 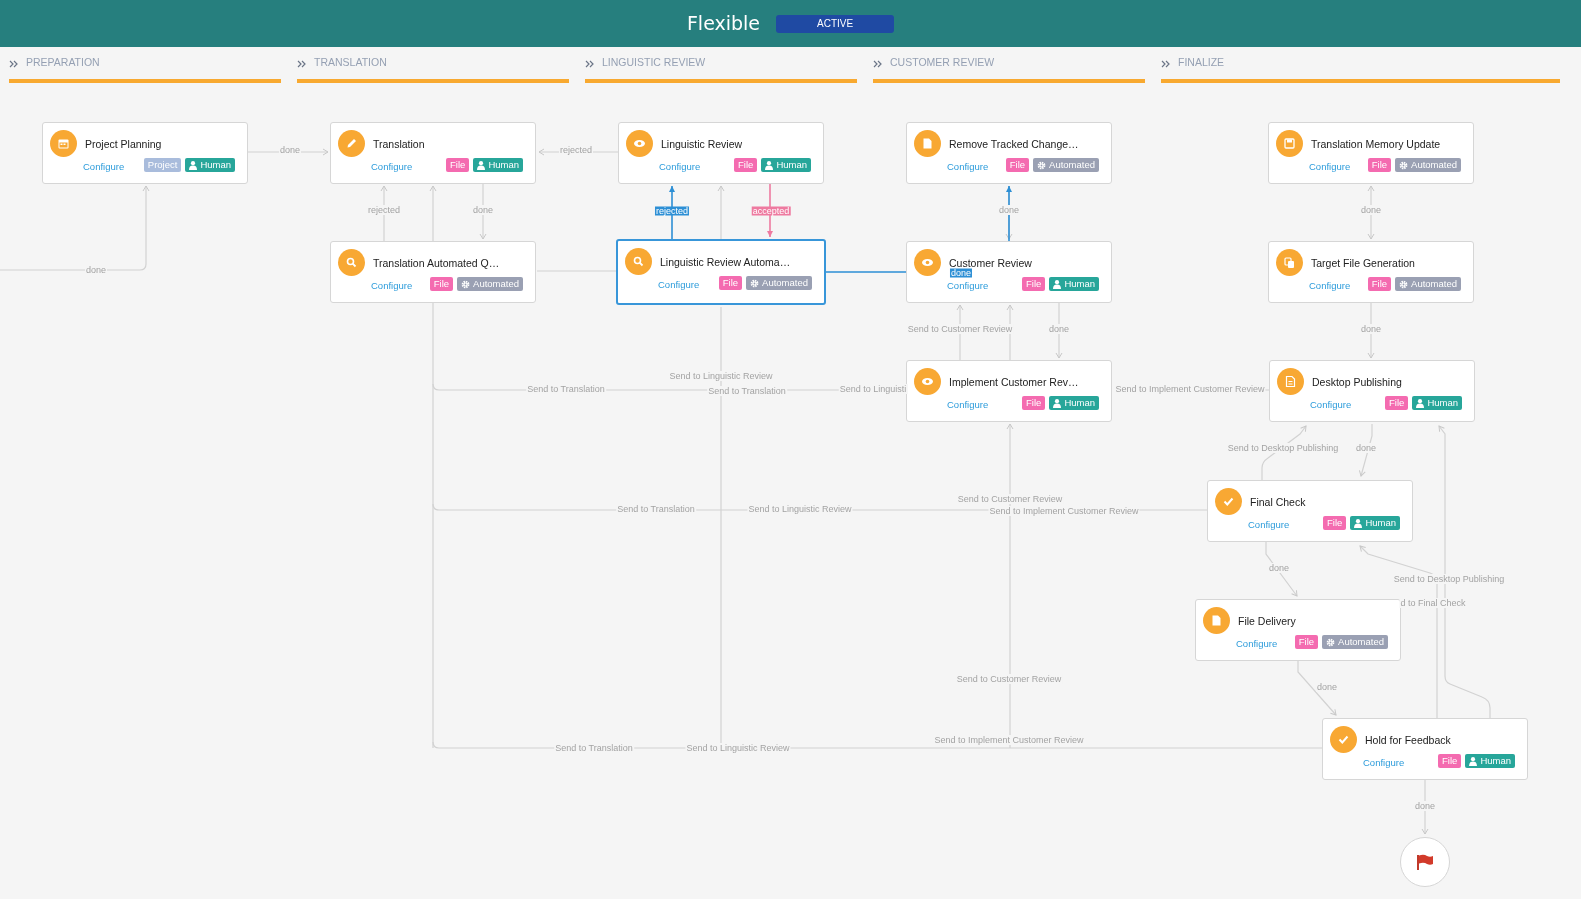 I want to click on task-card: Hold for Feedback Configure File Human, so click(x=1425, y=749).